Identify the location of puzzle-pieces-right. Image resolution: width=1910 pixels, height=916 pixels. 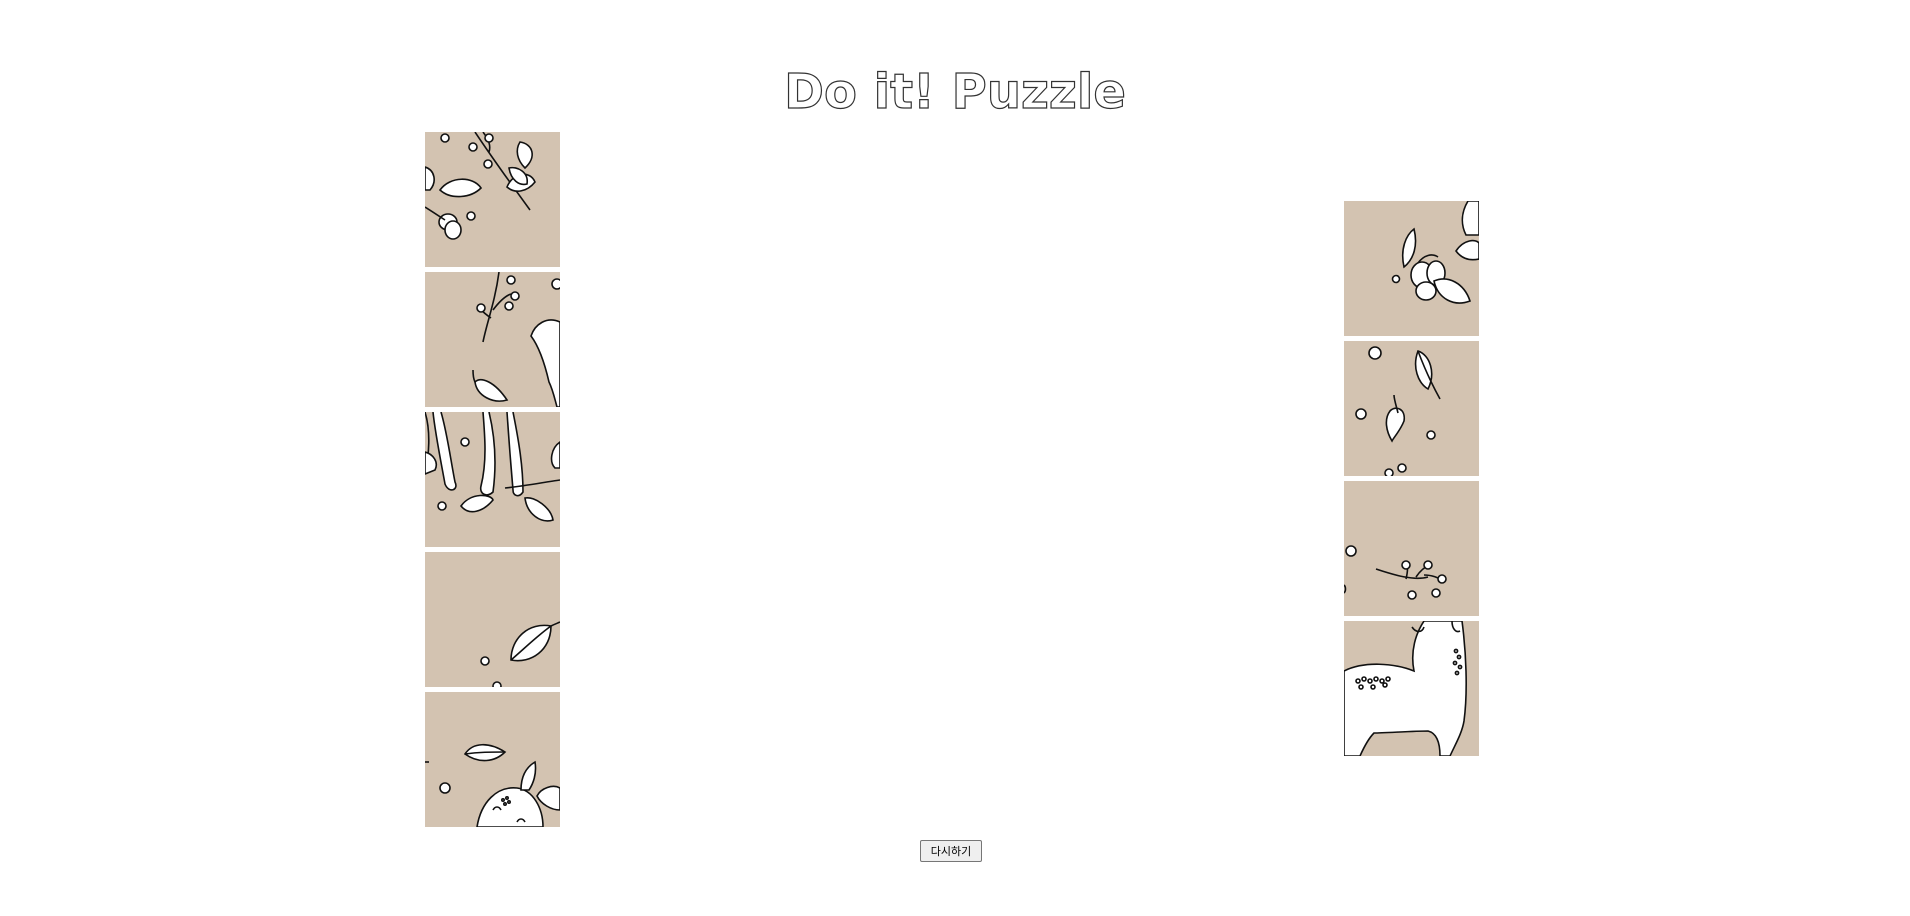
(1411, 481).